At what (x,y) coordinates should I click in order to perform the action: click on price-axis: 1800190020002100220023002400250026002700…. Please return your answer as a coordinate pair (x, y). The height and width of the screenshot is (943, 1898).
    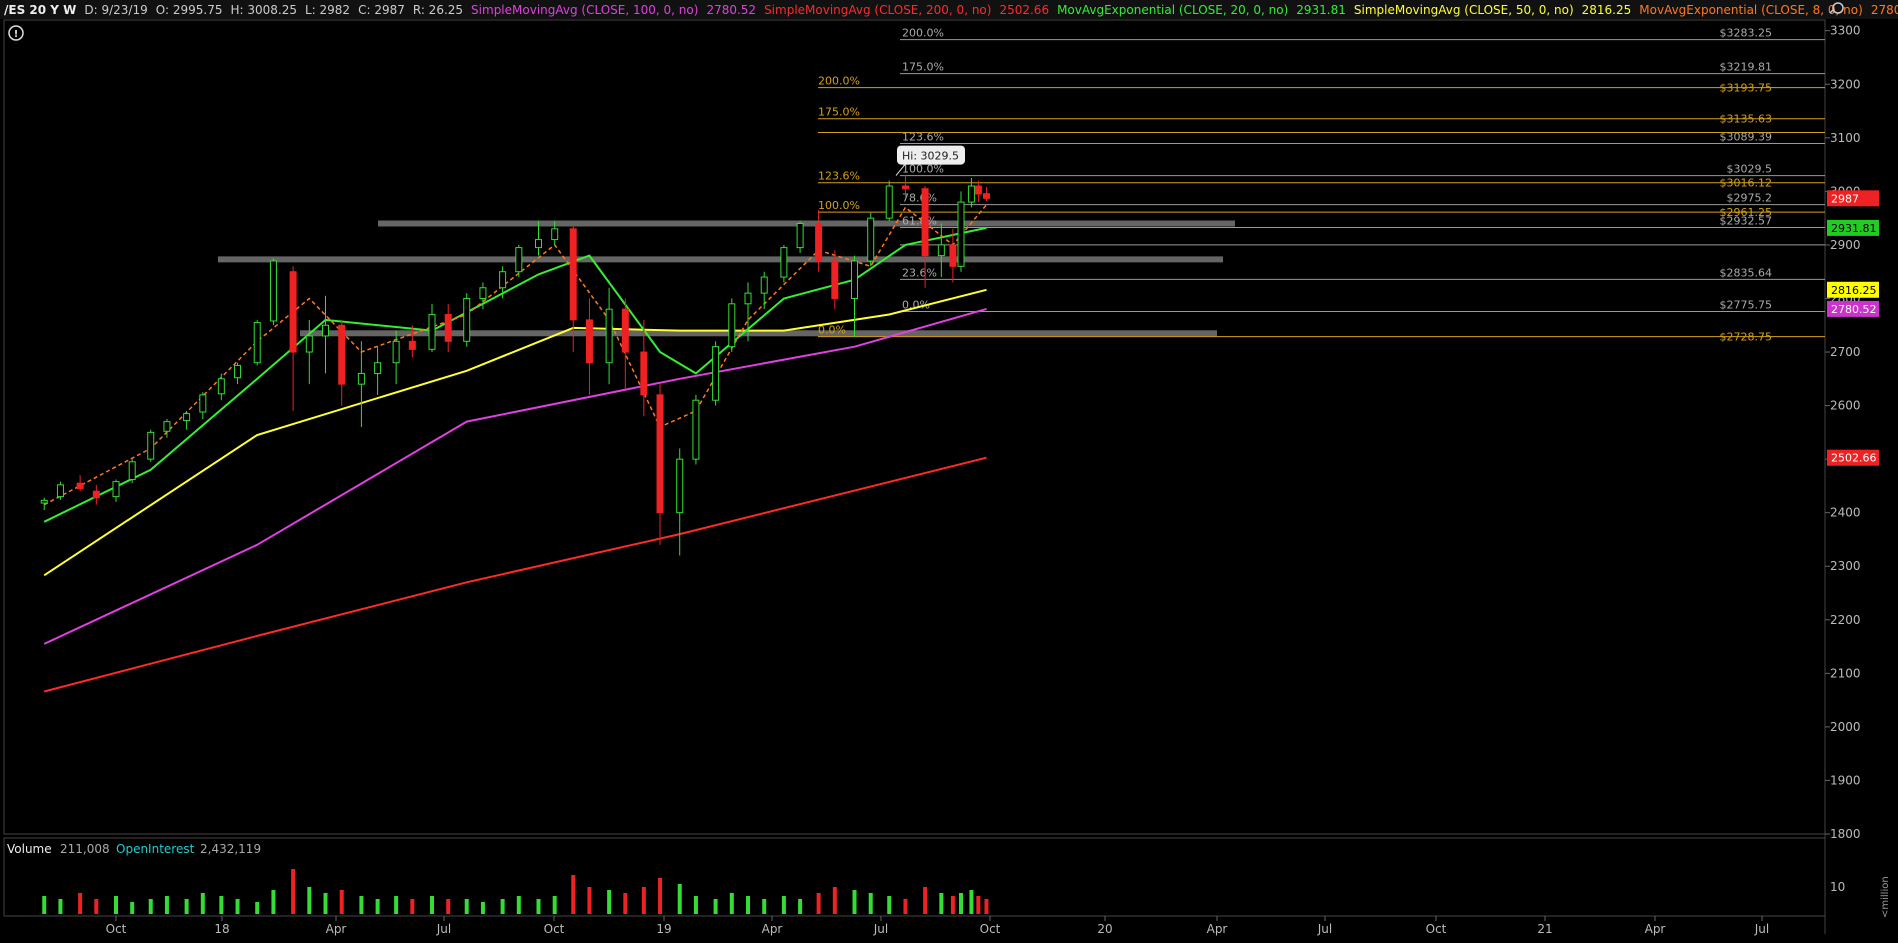
    Looking at the image, I should click on (1843, 432).